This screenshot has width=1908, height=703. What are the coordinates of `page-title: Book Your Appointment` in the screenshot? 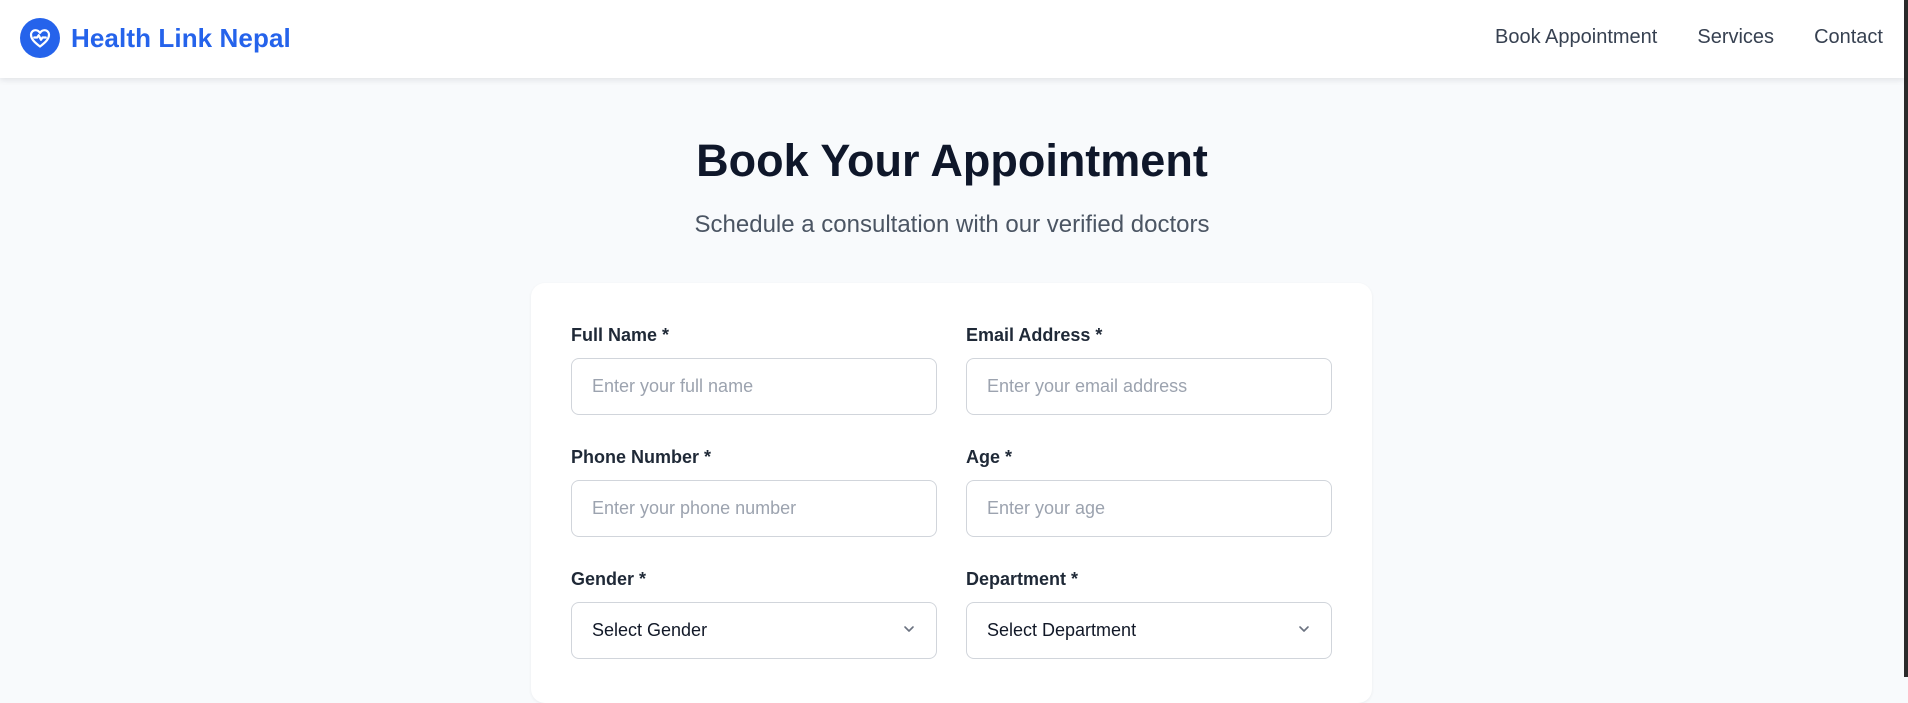 It's located at (952, 160).